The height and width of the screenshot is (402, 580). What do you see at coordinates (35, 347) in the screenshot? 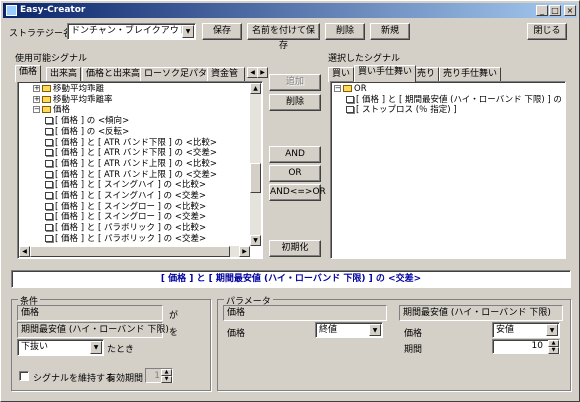
I see `cross-direction-value: 下抜い` at bounding box center [35, 347].